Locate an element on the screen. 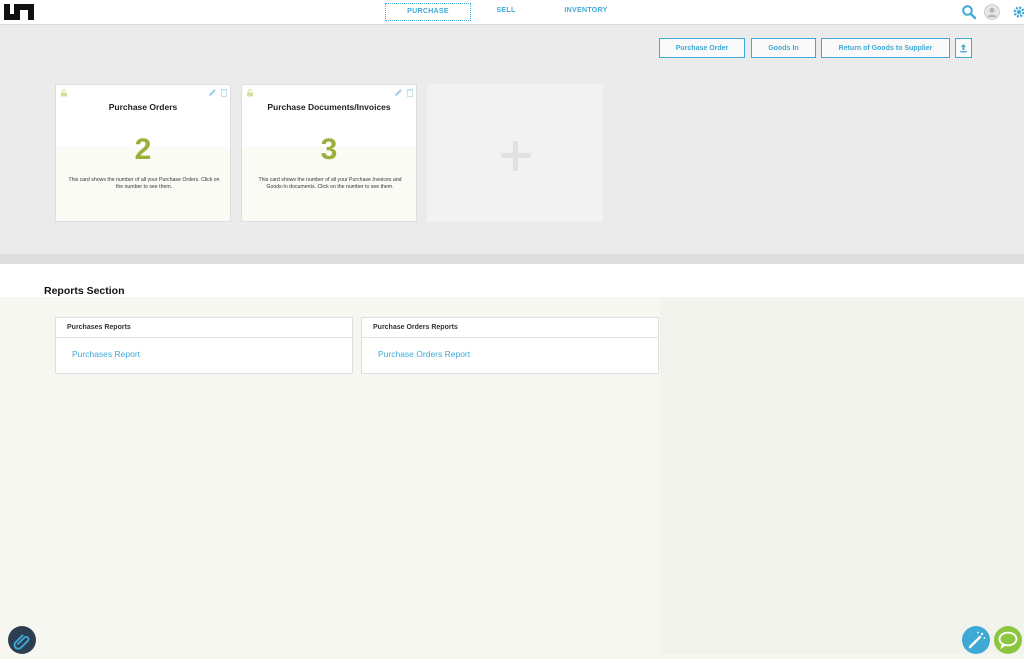  panel-header: Purchase Orders Reports is located at coordinates (510, 328).